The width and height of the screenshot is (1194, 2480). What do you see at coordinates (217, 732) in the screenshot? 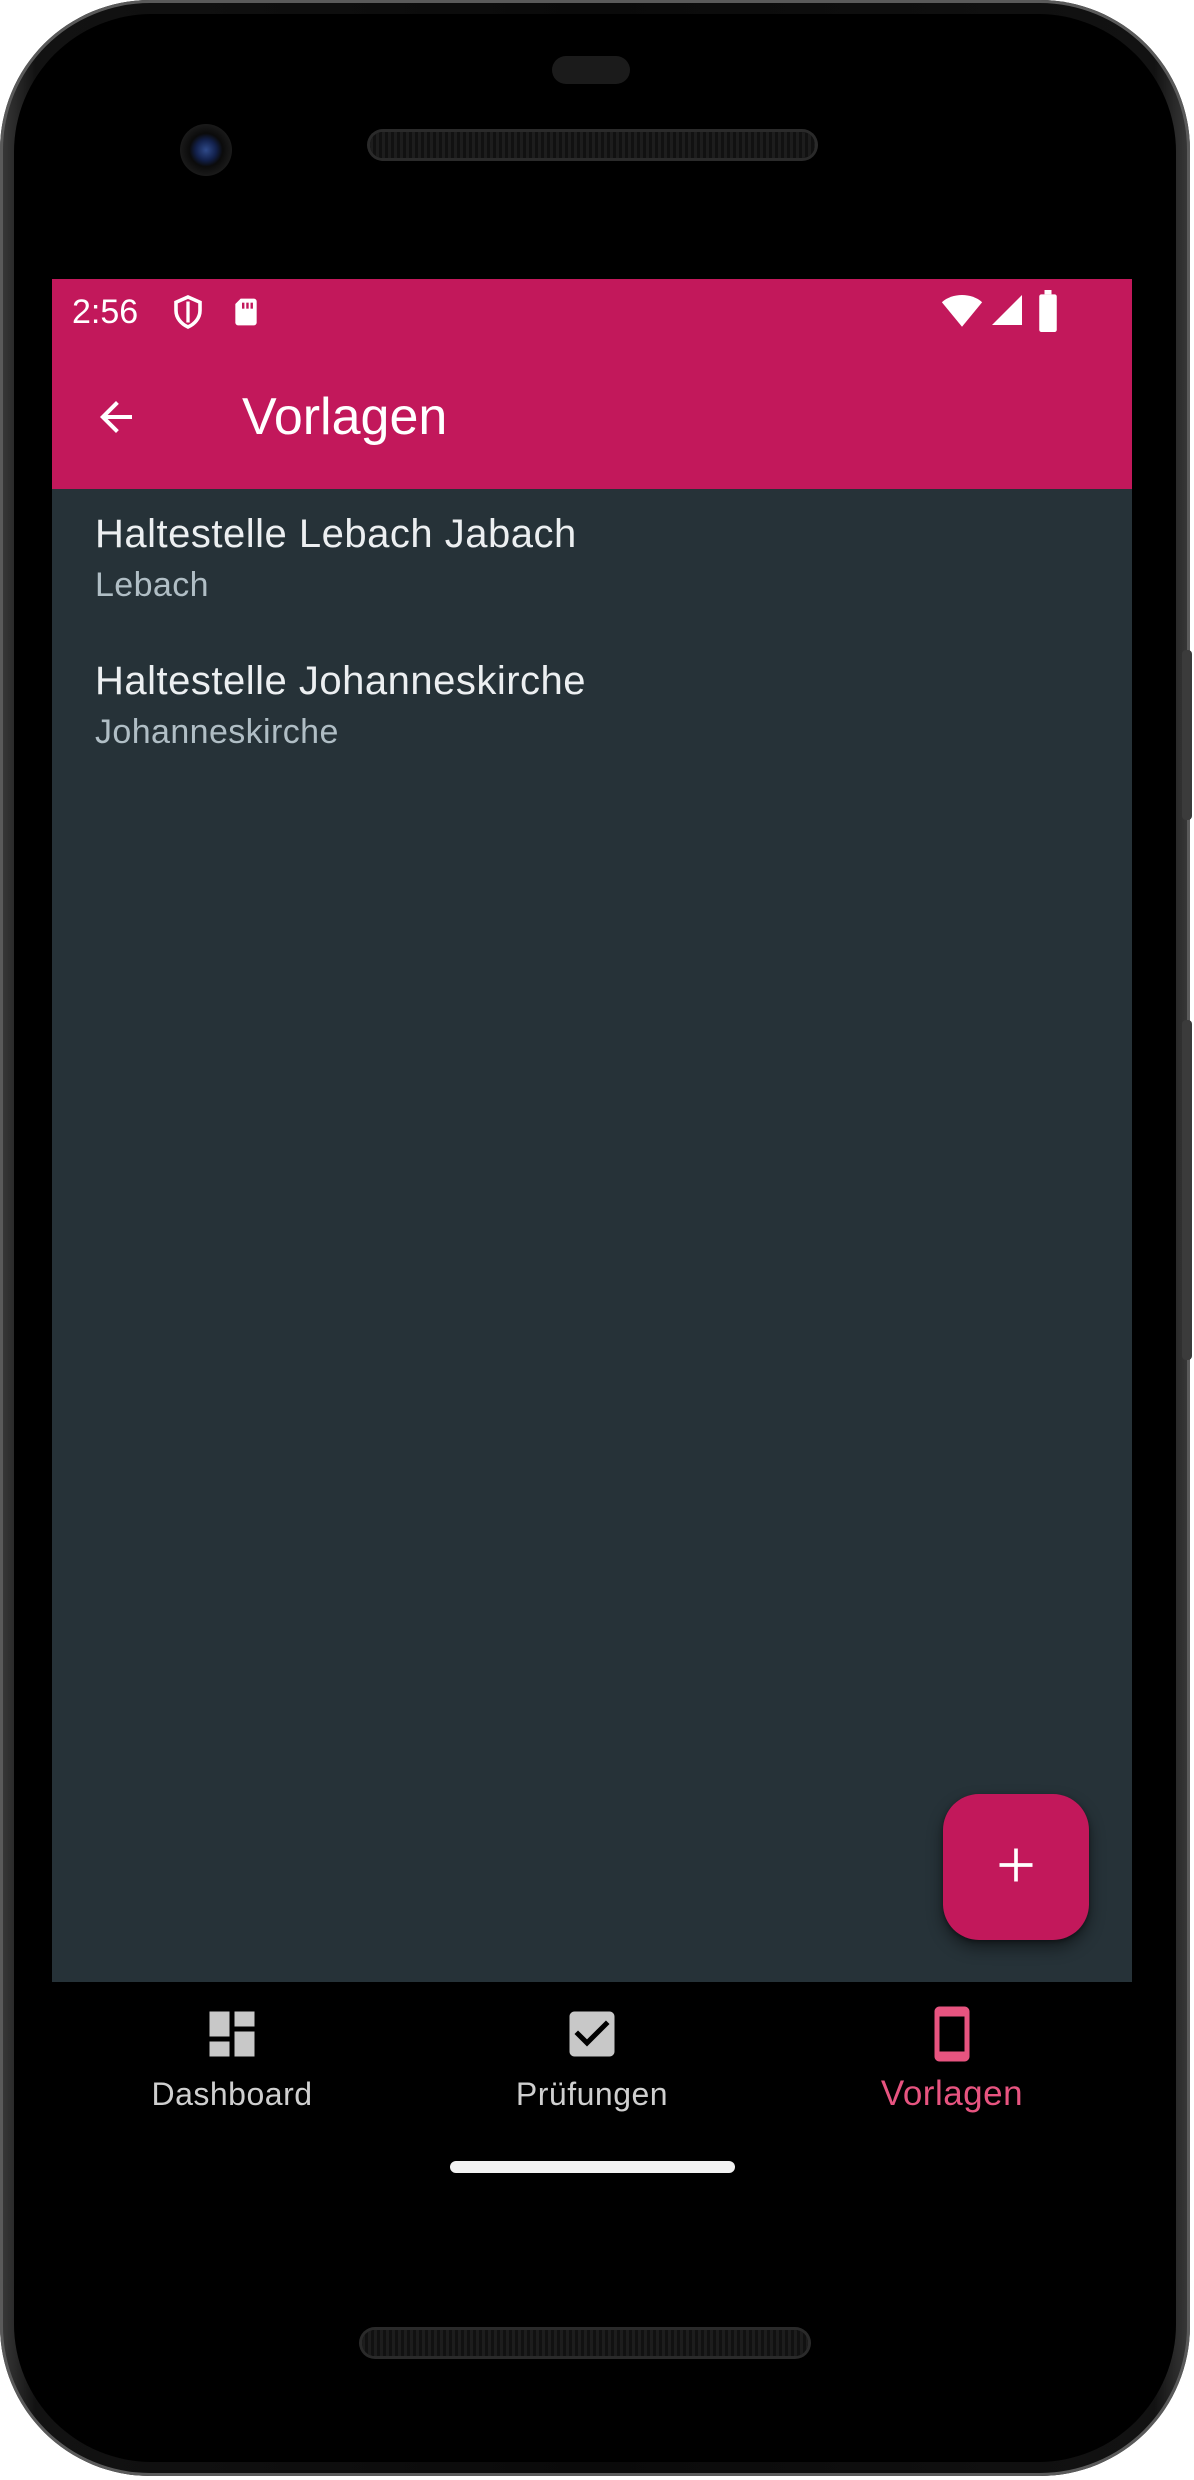
I see `list-item-subtitle: Johanneskirche` at bounding box center [217, 732].